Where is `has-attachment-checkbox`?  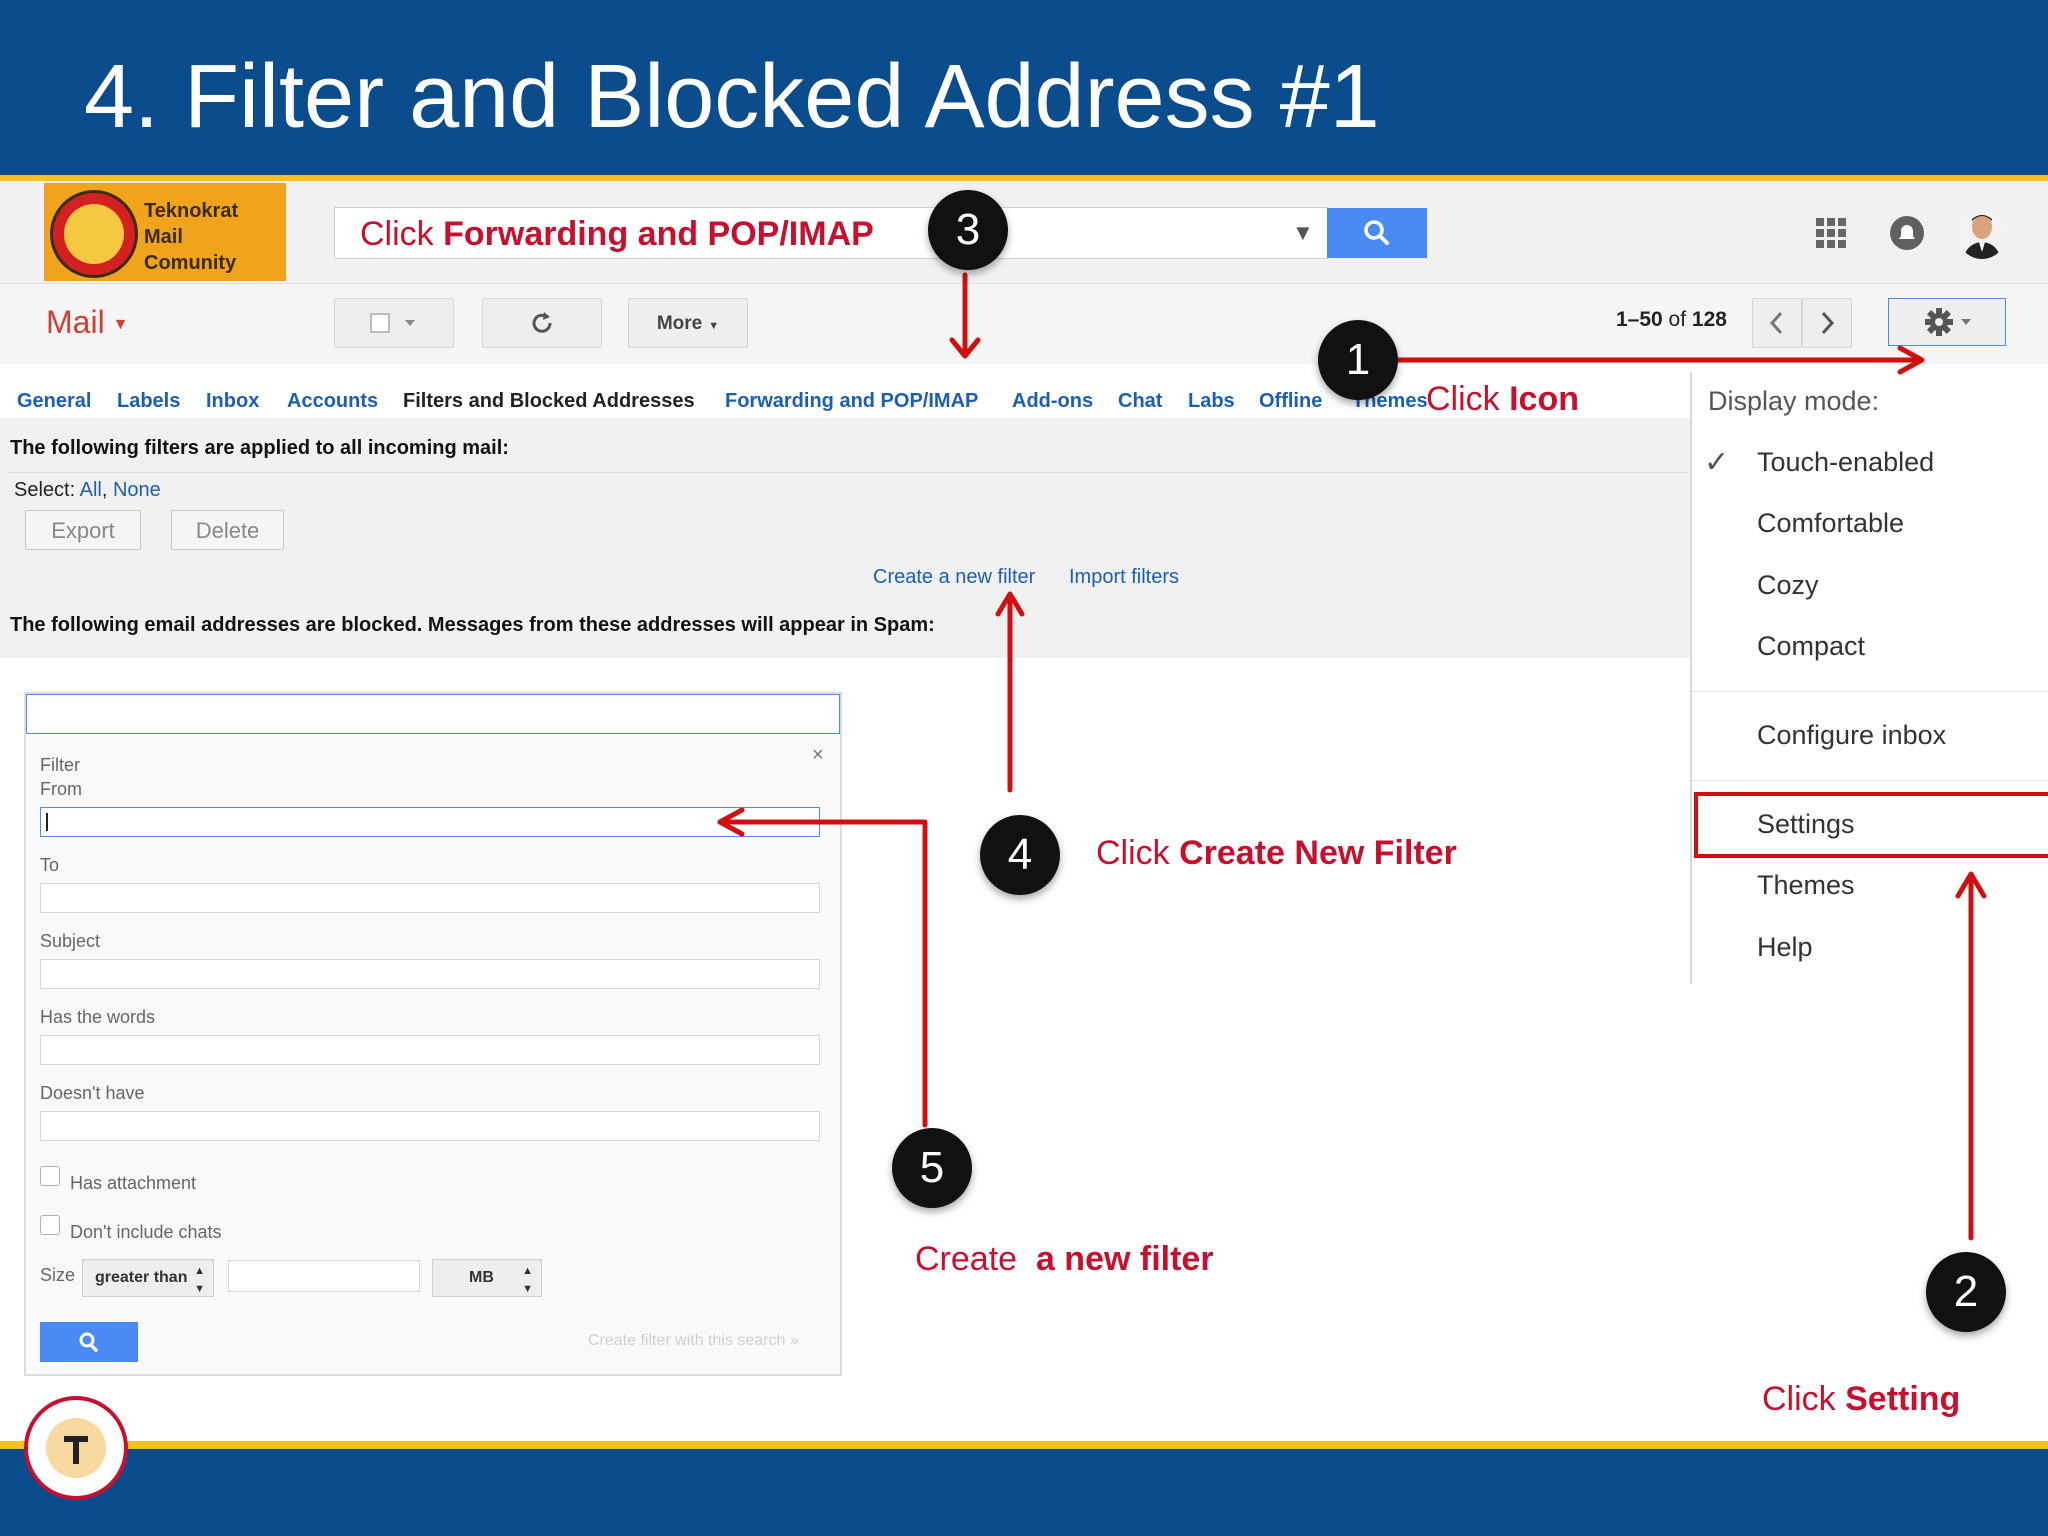
has-attachment-checkbox is located at coordinates (50, 1176).